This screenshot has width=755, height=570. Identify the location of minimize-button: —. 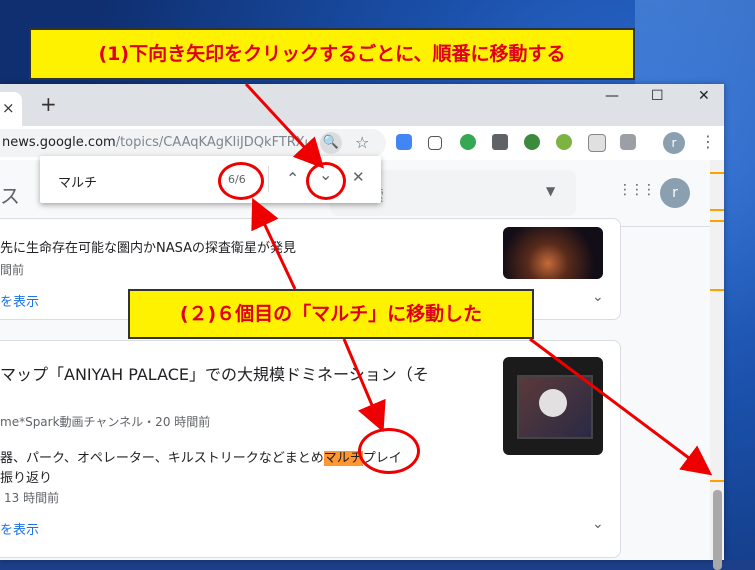
(612, 96).